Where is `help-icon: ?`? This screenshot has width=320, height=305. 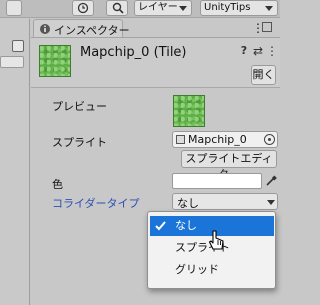 help-icon: ? is located at coordinates (244, 51).